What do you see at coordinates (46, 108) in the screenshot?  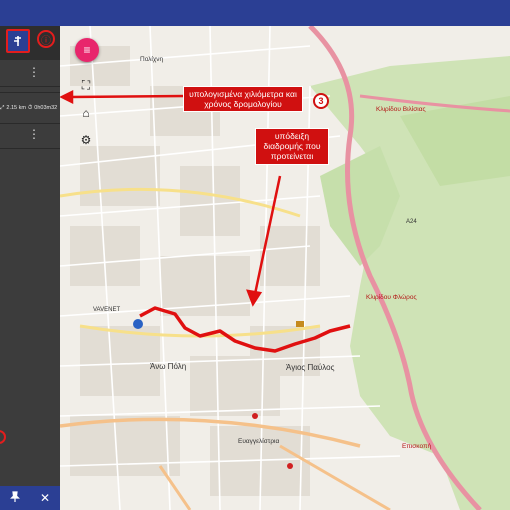 I see `route-duration: 0h03m32` at bounding box center [46, 108].